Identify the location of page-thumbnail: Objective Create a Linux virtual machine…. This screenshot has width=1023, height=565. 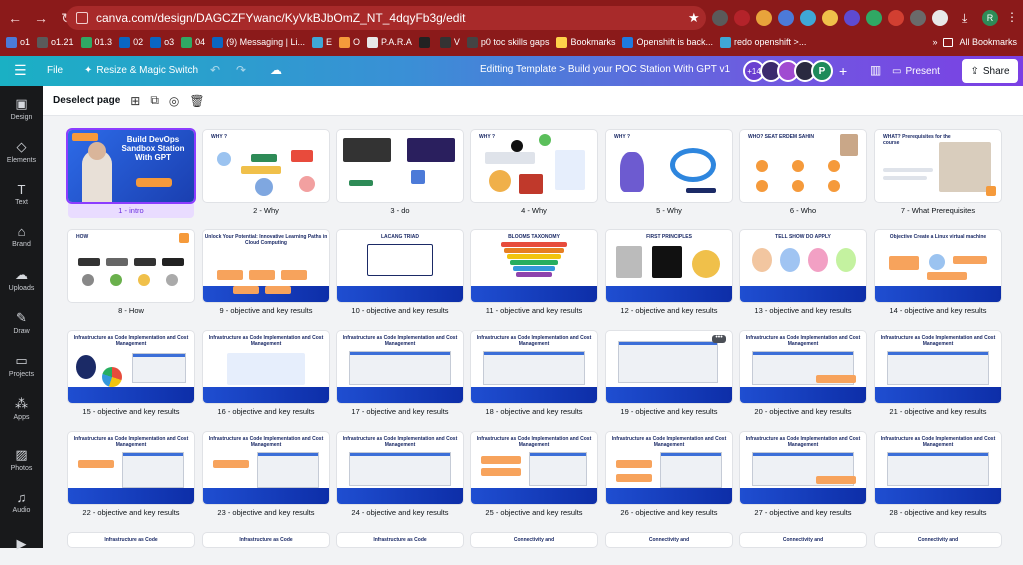
(938, 272).